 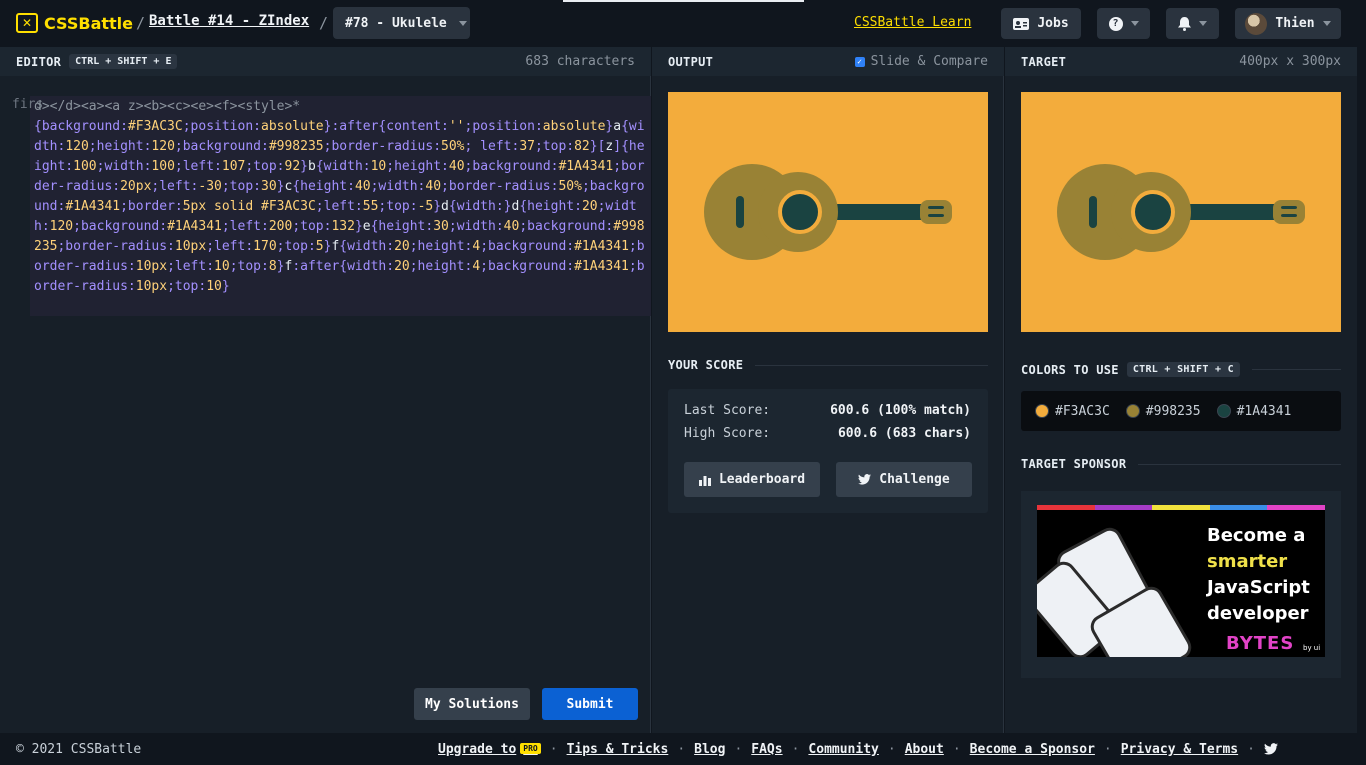 I want to click on color-palette: #F3AC3C #998235 #1A4341, so click(x=1181, y=411).